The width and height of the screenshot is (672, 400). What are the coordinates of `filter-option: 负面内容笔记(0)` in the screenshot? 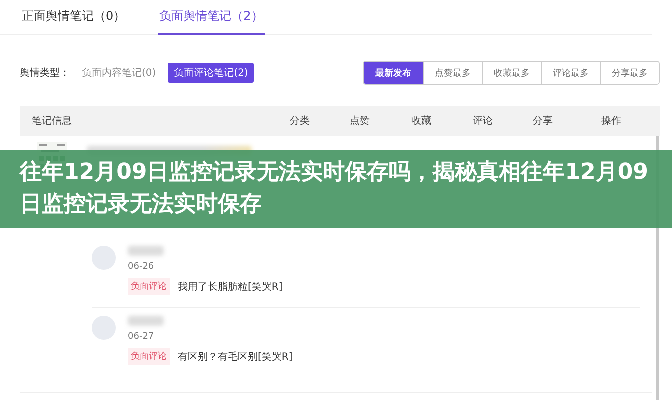 It's located at (119, 73).